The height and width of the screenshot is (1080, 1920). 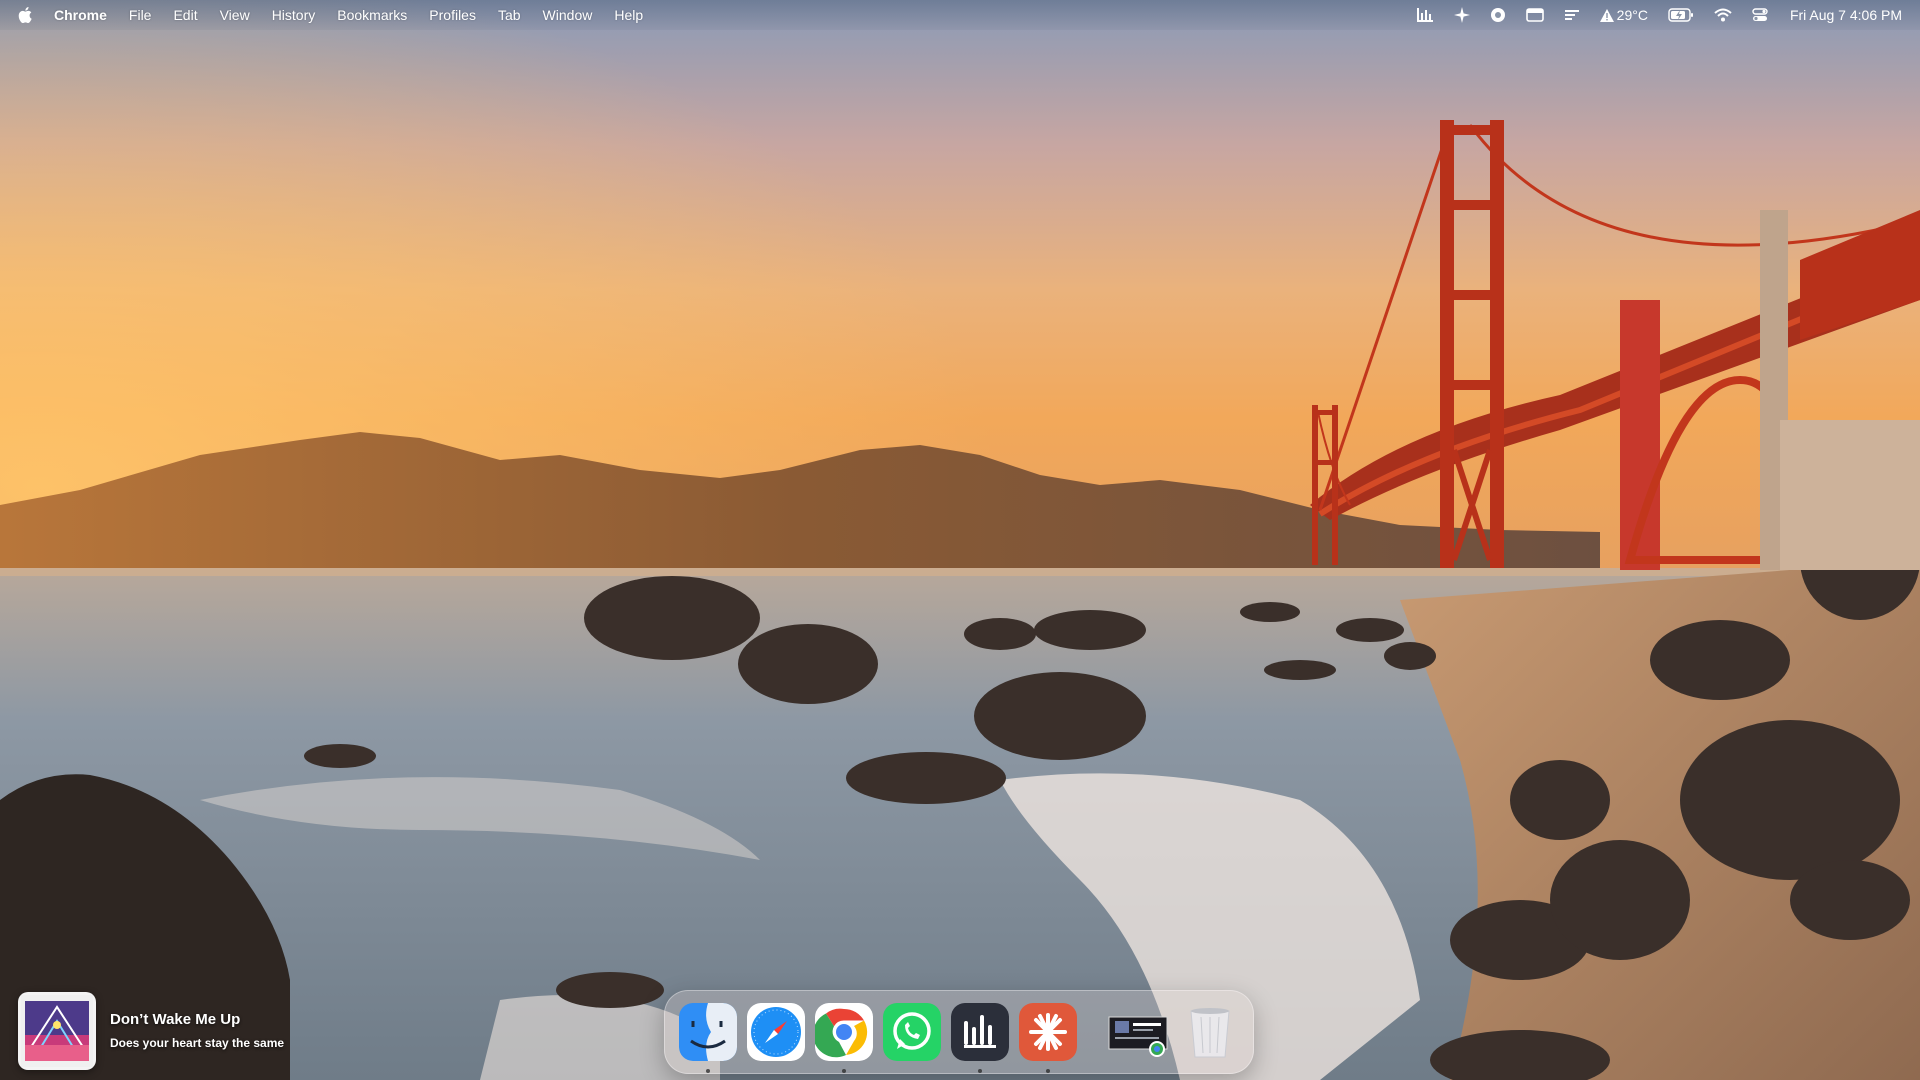 I want to click on menu-help: Help, so click(x=628, y=15).